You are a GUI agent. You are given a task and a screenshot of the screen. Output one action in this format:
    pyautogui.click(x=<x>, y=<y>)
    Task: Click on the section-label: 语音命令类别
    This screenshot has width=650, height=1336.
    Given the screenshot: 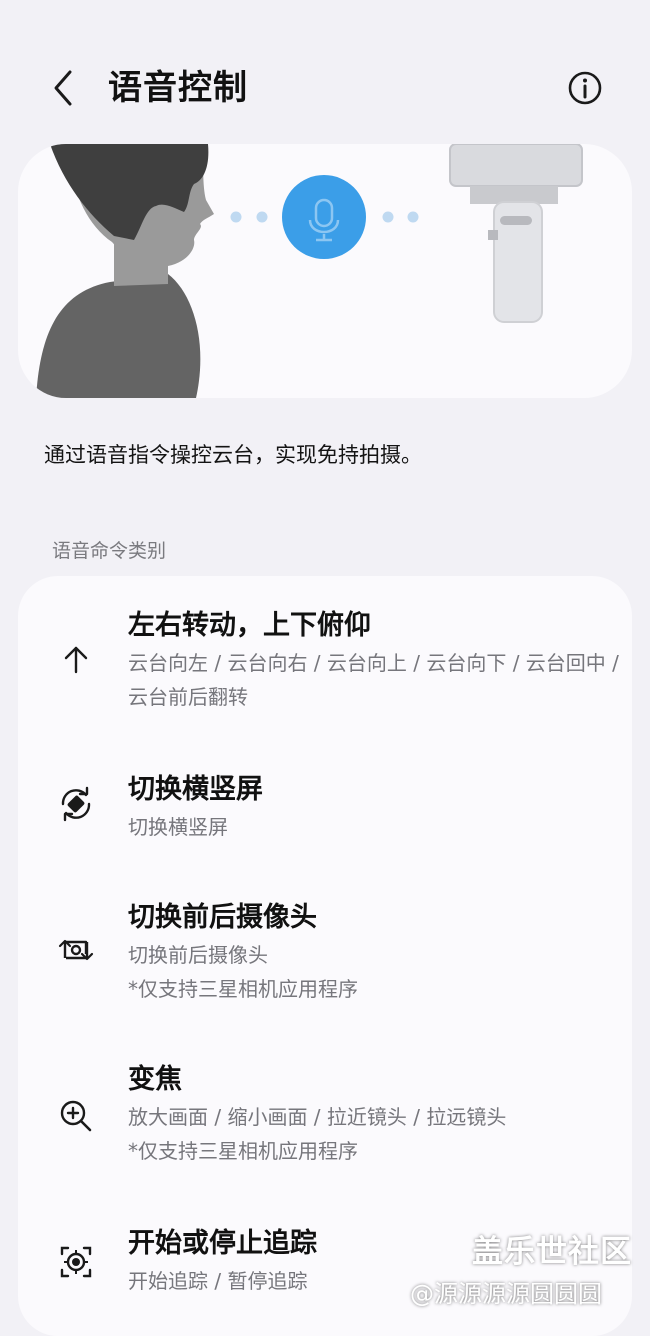 What is the action you would take?
    pyautogui.click(x=109, y=551)
    